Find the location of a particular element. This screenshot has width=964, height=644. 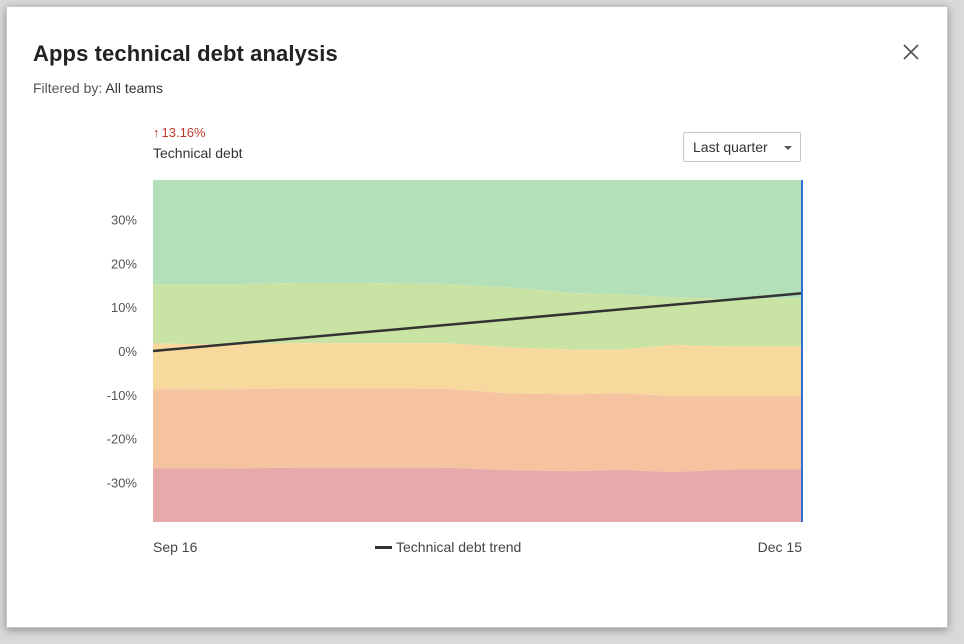

y-tick-label: 30% is located at coordinates (124, 219).